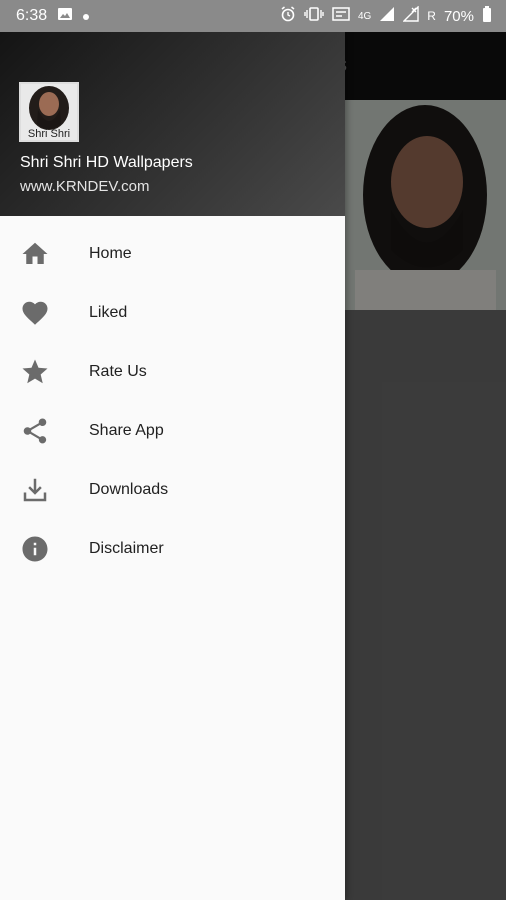 Image resolution: width=506 pixels, height=900 pixels. What do you see at coordinates (172, 548) in the screenshot?
I see `menu-item-disclaimer: Disclaimer` at bounding box center [172, 548].